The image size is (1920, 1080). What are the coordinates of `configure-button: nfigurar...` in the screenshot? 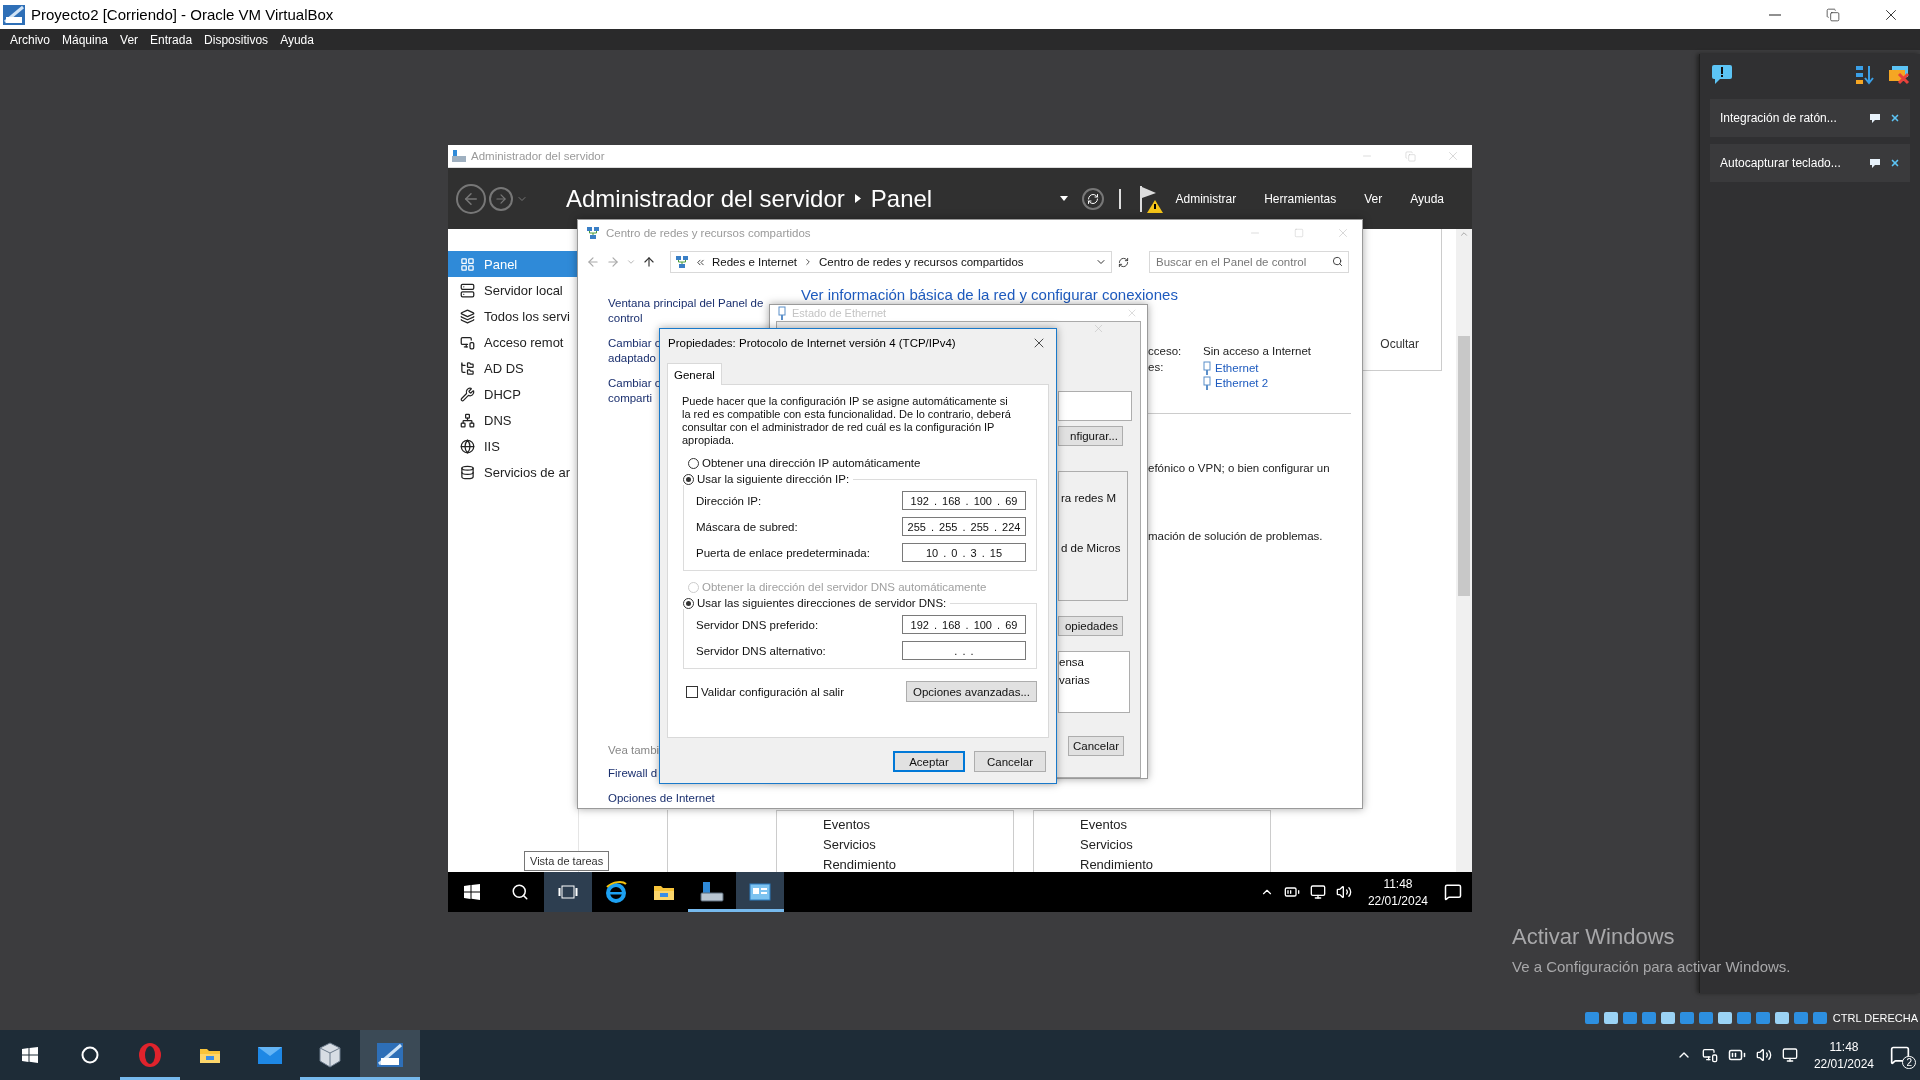 It's located at (1090, 436).